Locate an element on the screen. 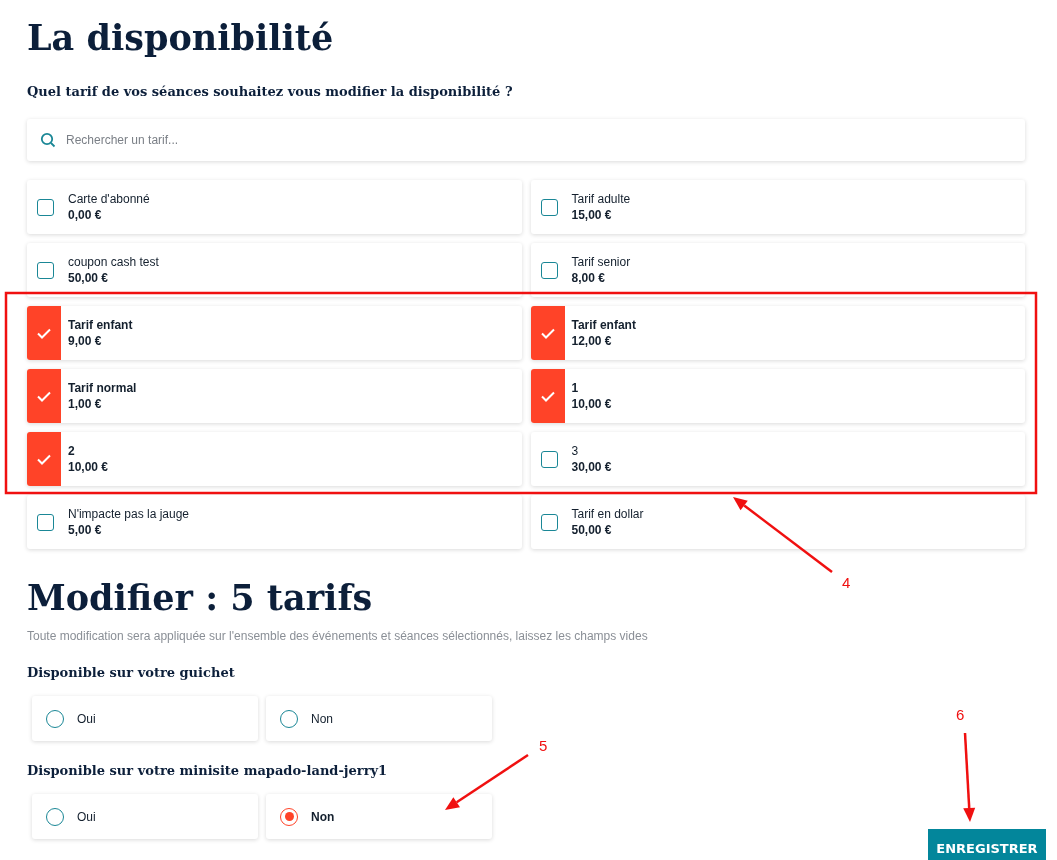 The width and height of the screenshot is (1057, 860). tariff-option: 3 30,00 € is located at coordinates (777, 459).